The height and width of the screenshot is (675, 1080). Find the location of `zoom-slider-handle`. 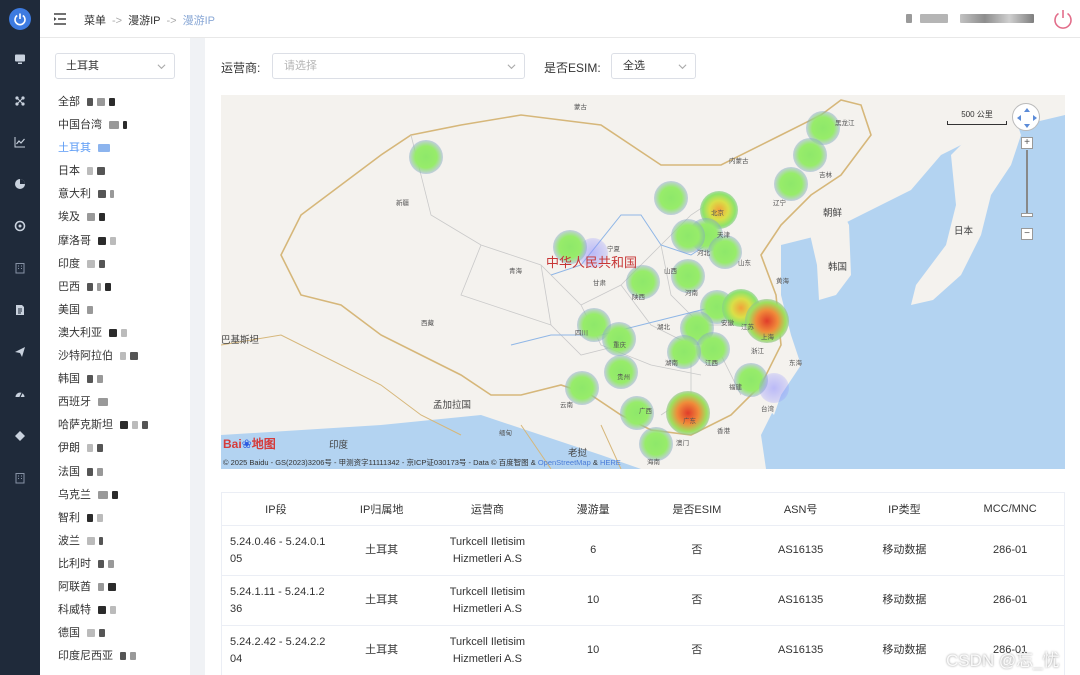

zoom-slider-handle is located at coordinates (1027, 215).